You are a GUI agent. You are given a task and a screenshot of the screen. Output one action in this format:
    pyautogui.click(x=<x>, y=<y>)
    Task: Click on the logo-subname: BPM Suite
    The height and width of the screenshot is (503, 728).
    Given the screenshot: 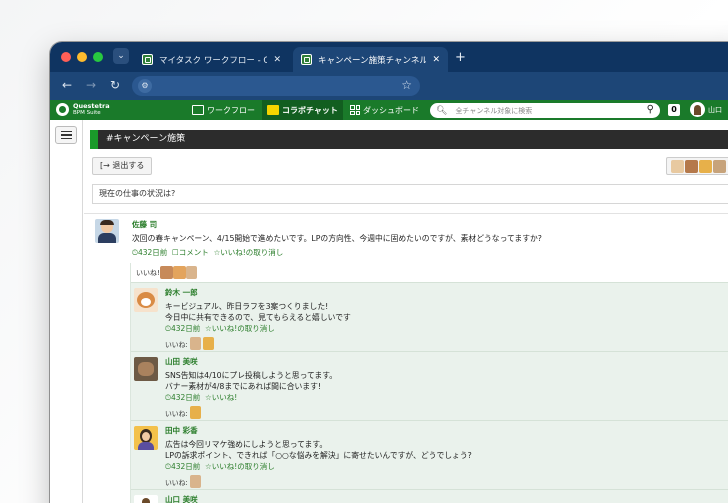 What is the action you would take?
    pyautogui.click(x=87, y=112)
    